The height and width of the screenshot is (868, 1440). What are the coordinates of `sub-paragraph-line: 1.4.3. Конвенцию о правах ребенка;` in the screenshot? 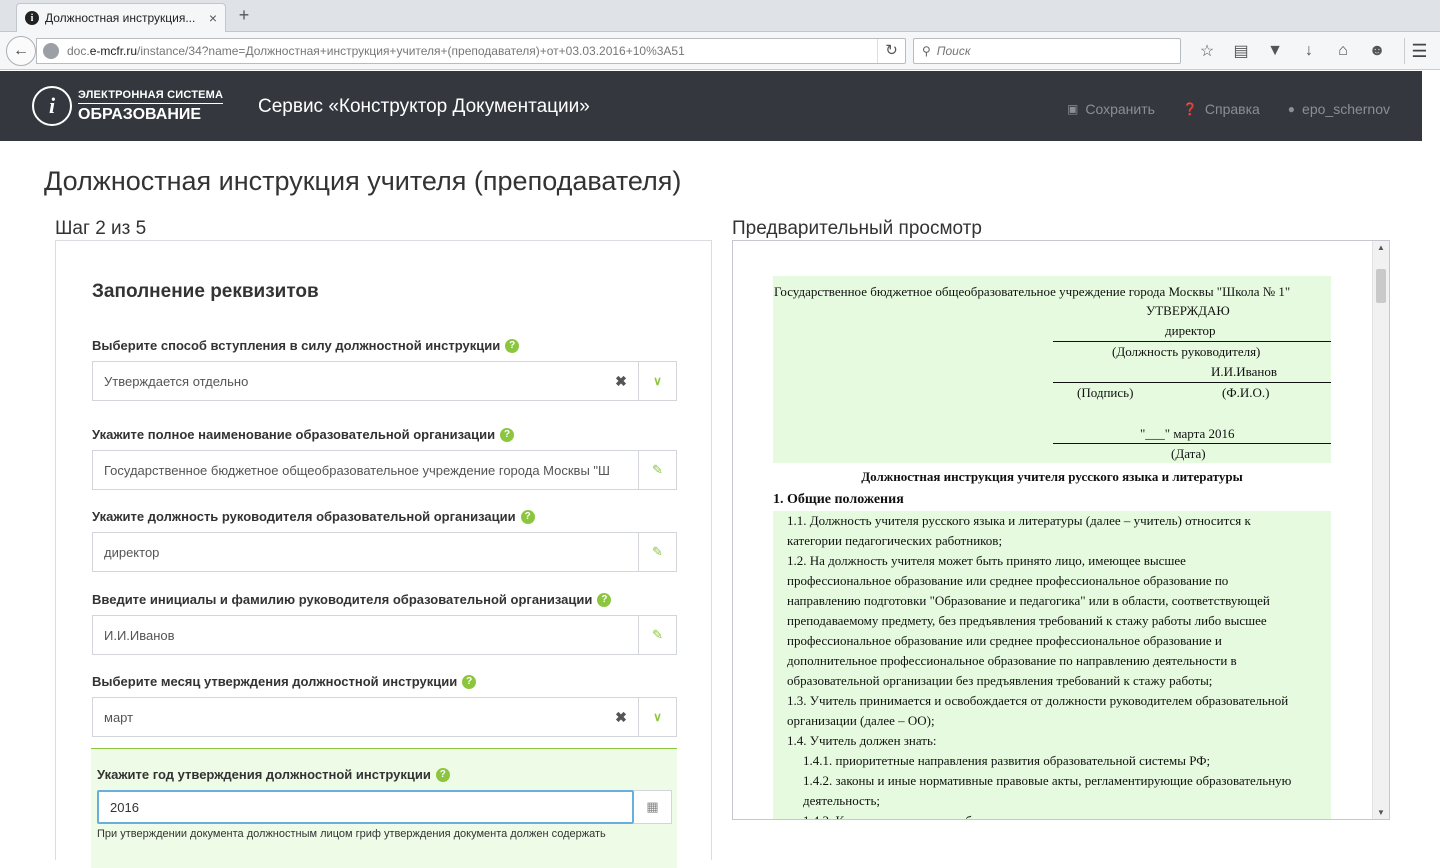 It's located at (1059, 815).